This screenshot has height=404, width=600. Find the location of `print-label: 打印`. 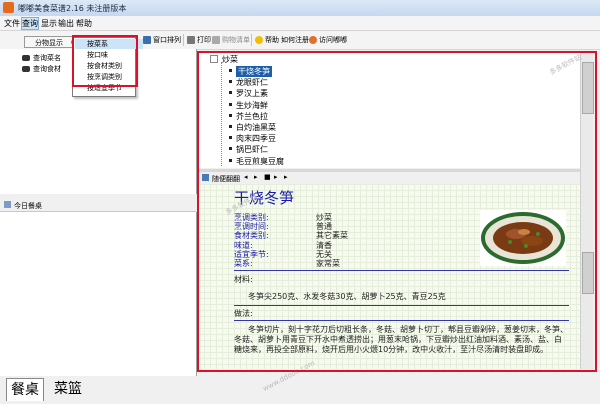

print-label: 打印 is located at coordinates (204, 40).